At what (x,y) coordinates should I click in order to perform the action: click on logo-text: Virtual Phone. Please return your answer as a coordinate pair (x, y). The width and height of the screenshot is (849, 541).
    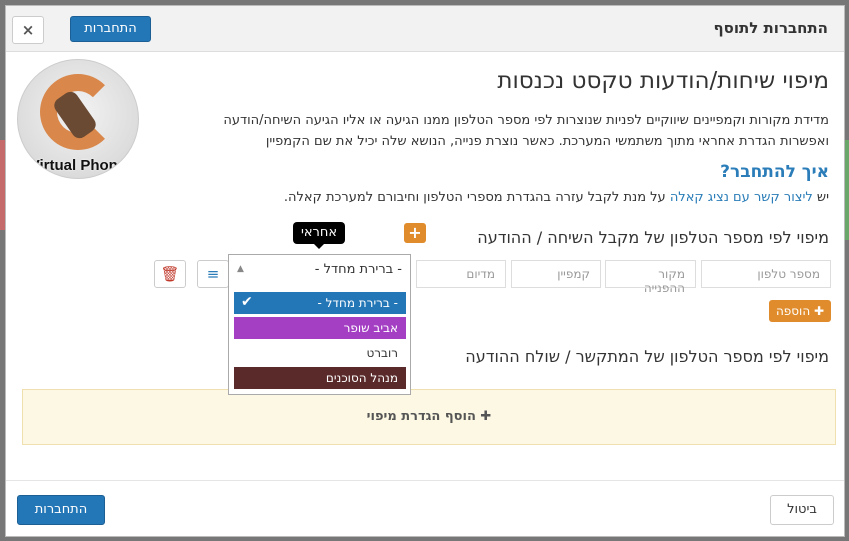
    Looking at the image, I should click on (78, 165).